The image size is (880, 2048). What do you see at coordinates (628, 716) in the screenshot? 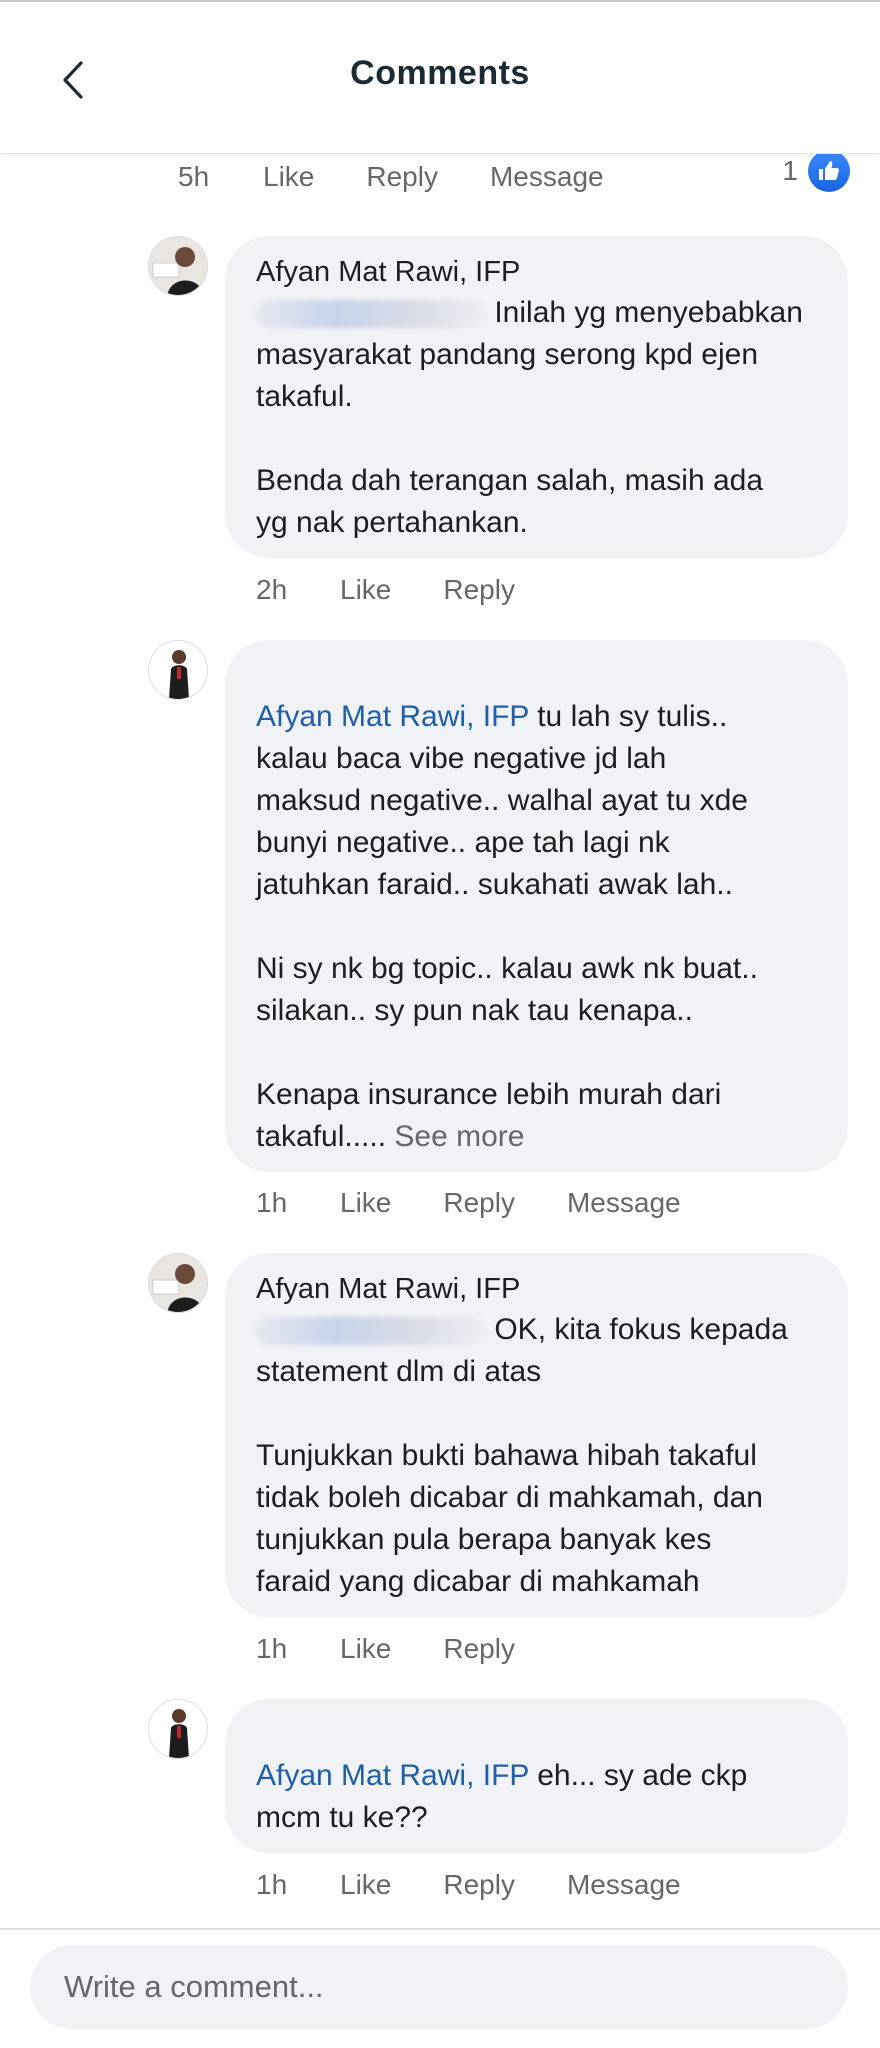
I see `comment-text-line1: tu lah sy tulis..` at bounding box center [628, 716].